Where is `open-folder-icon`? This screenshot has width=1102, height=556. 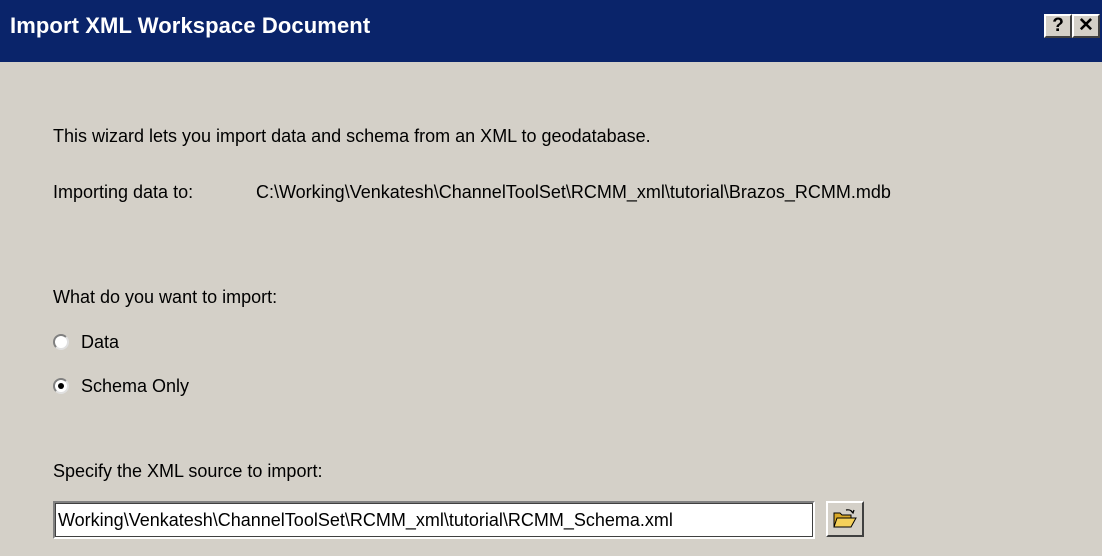 open-folder-icon is located at coordinates (845, 518).